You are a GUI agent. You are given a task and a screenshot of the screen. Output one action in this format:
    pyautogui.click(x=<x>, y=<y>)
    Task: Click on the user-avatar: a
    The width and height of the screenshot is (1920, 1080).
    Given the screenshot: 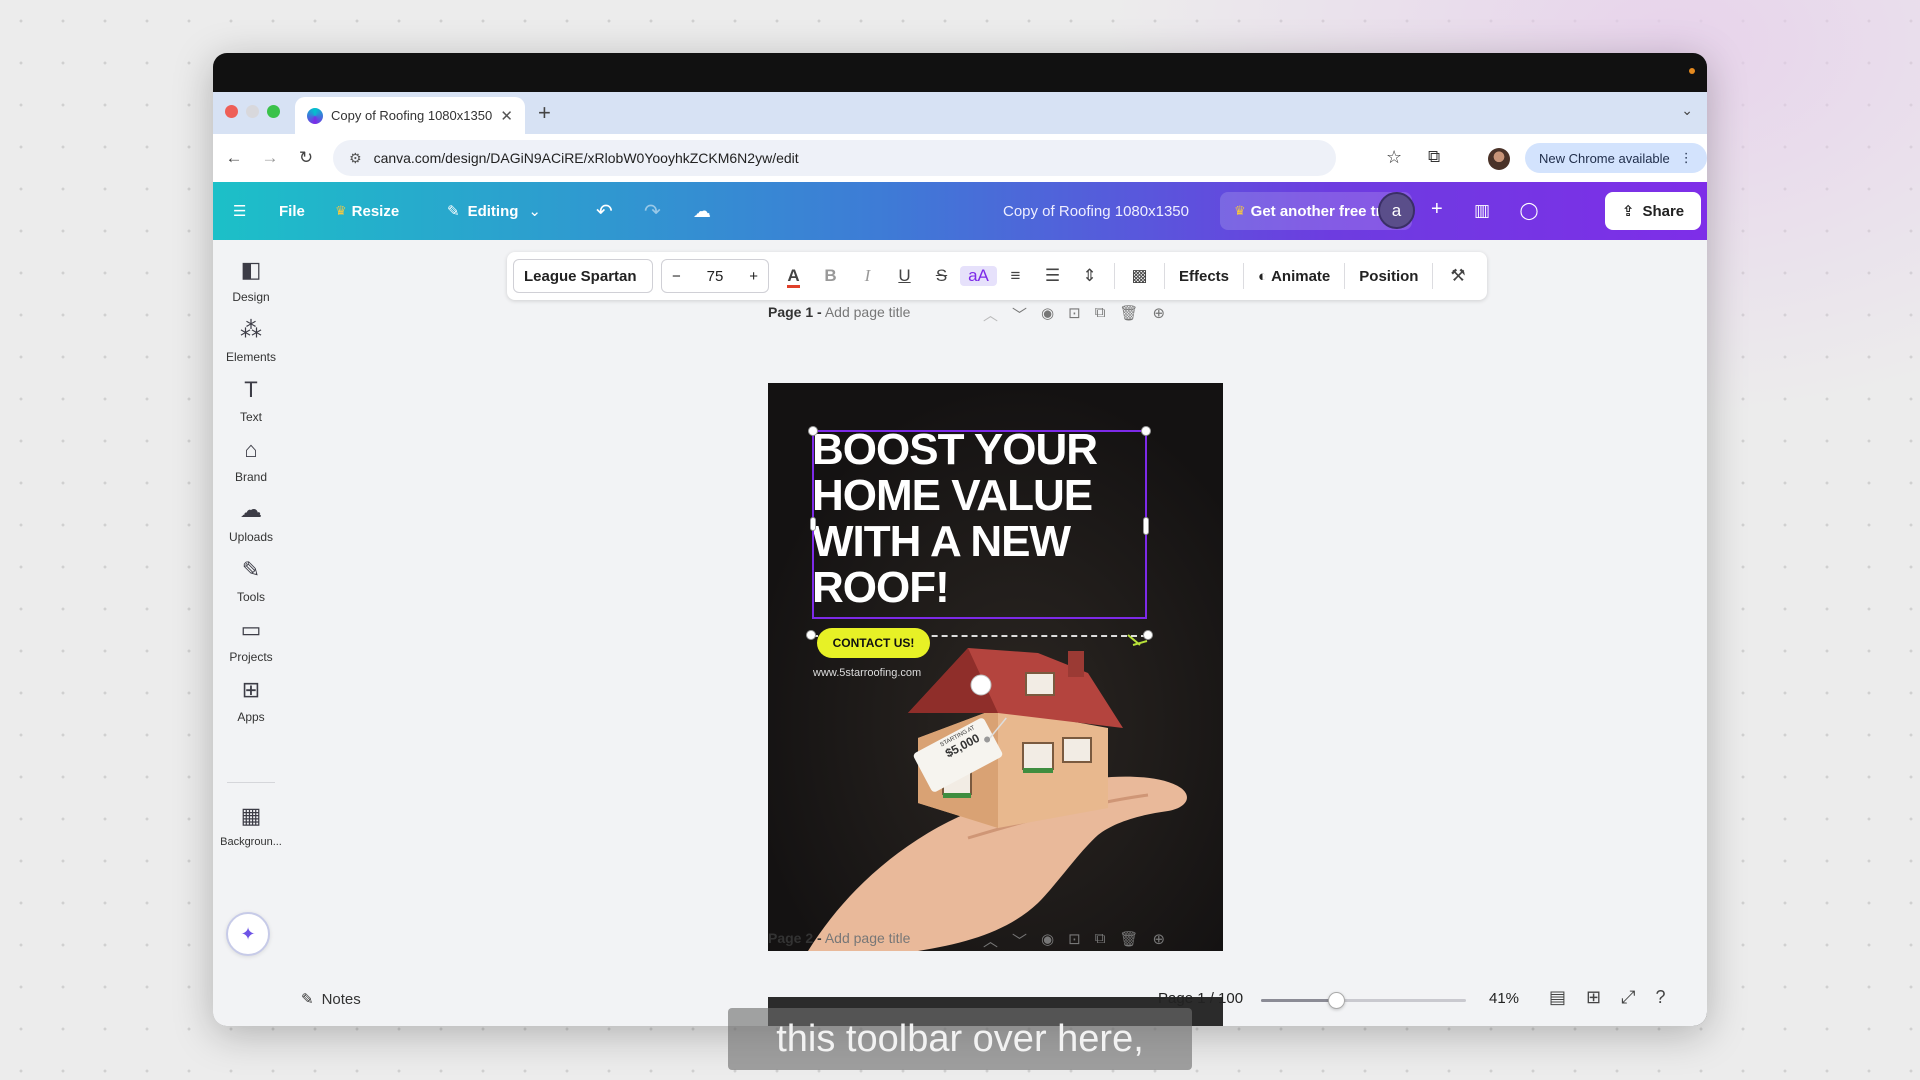 What is the action you would take?
    pyautogui.click(x=1396, y=210)
    